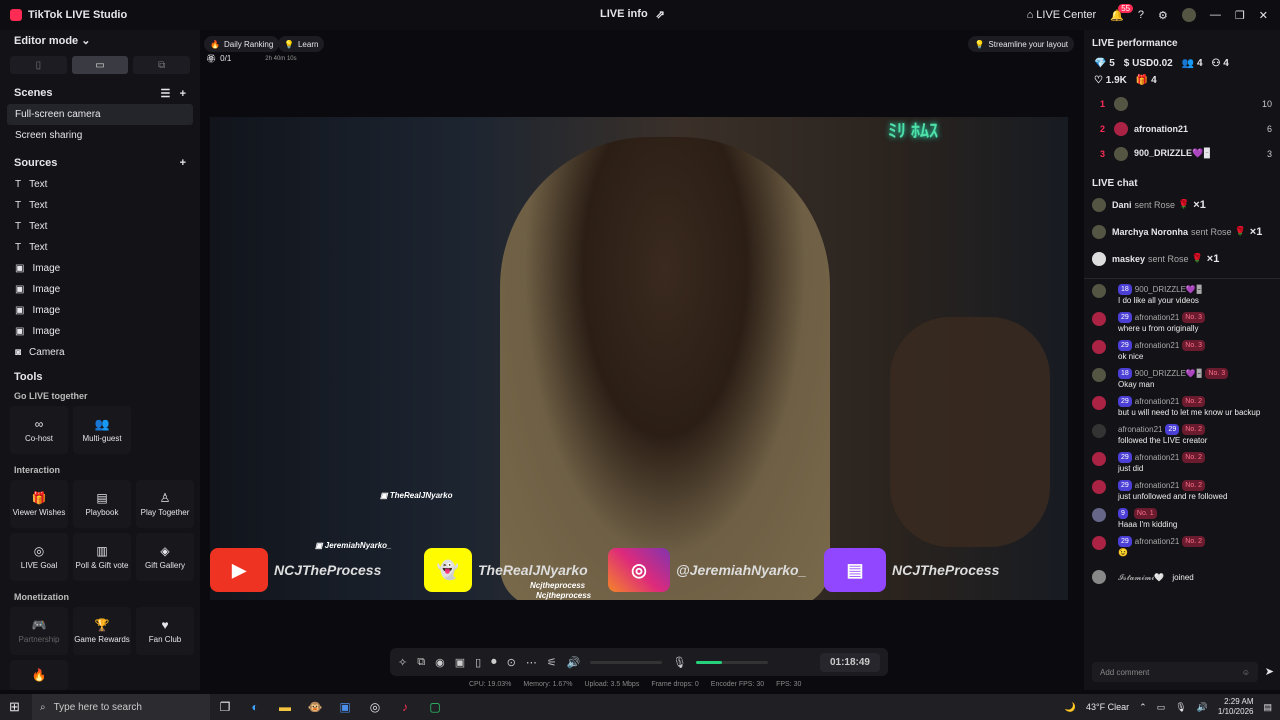 The image size is (1280, 720). What do you see at coordinates (100, 40) in the screenshot?
I see `editor-mode-dropdown: Editor mode ⌄` at bounding box center [100, 40].